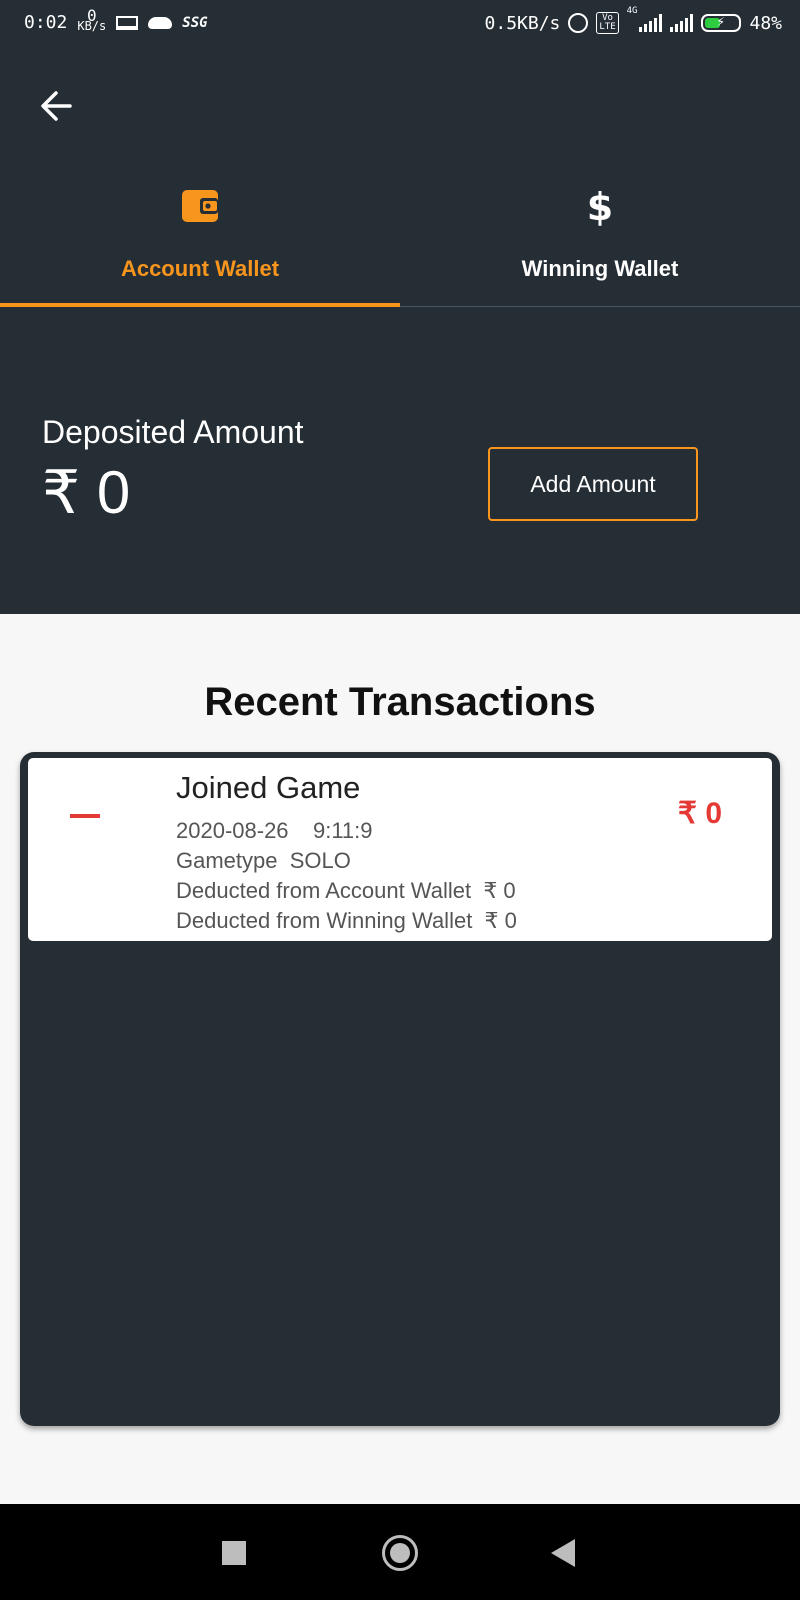 The width and height of the screenshot is (800, 1600). What do you see at coordinates (85, 816) in the screenshot?
I see `minus-icon` at bounding box center [85, 816].